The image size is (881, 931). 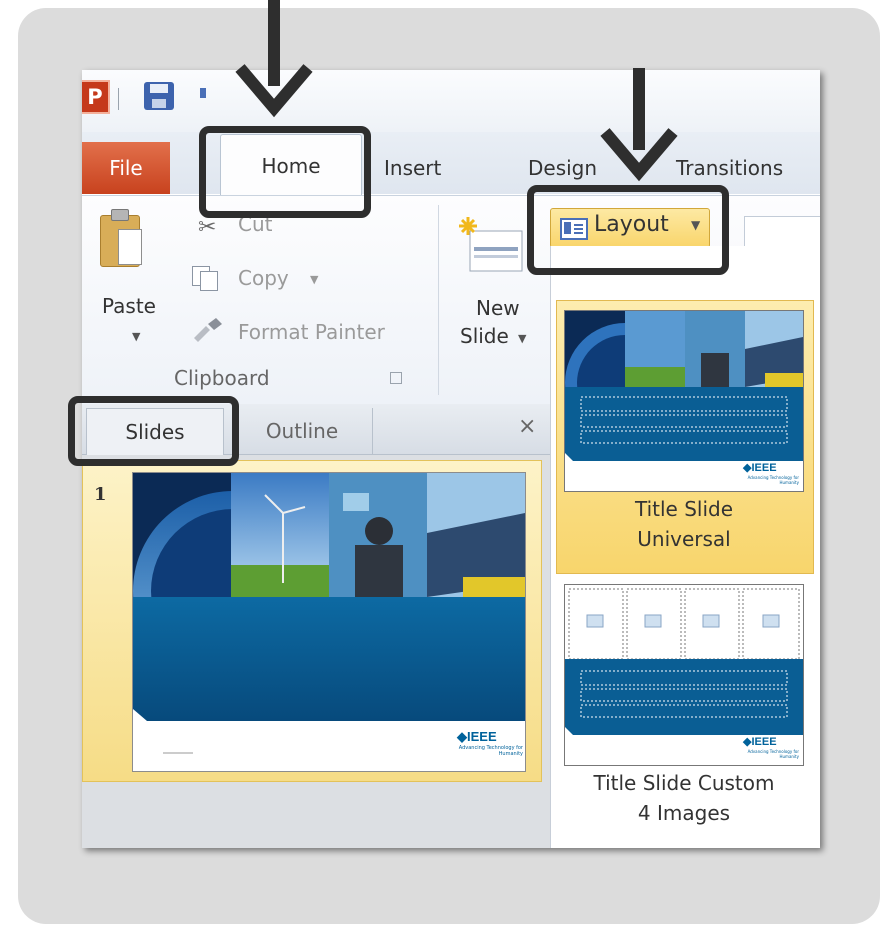 What do you see at coordinates (100, 494) in the screenshot?
I see `slide-number: 1` at bounding box center [100, 494].